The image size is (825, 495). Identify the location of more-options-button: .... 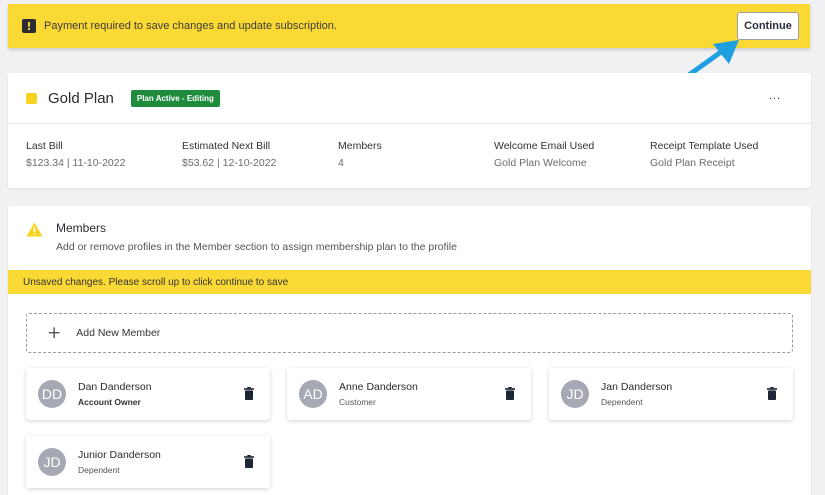
(775, 96).